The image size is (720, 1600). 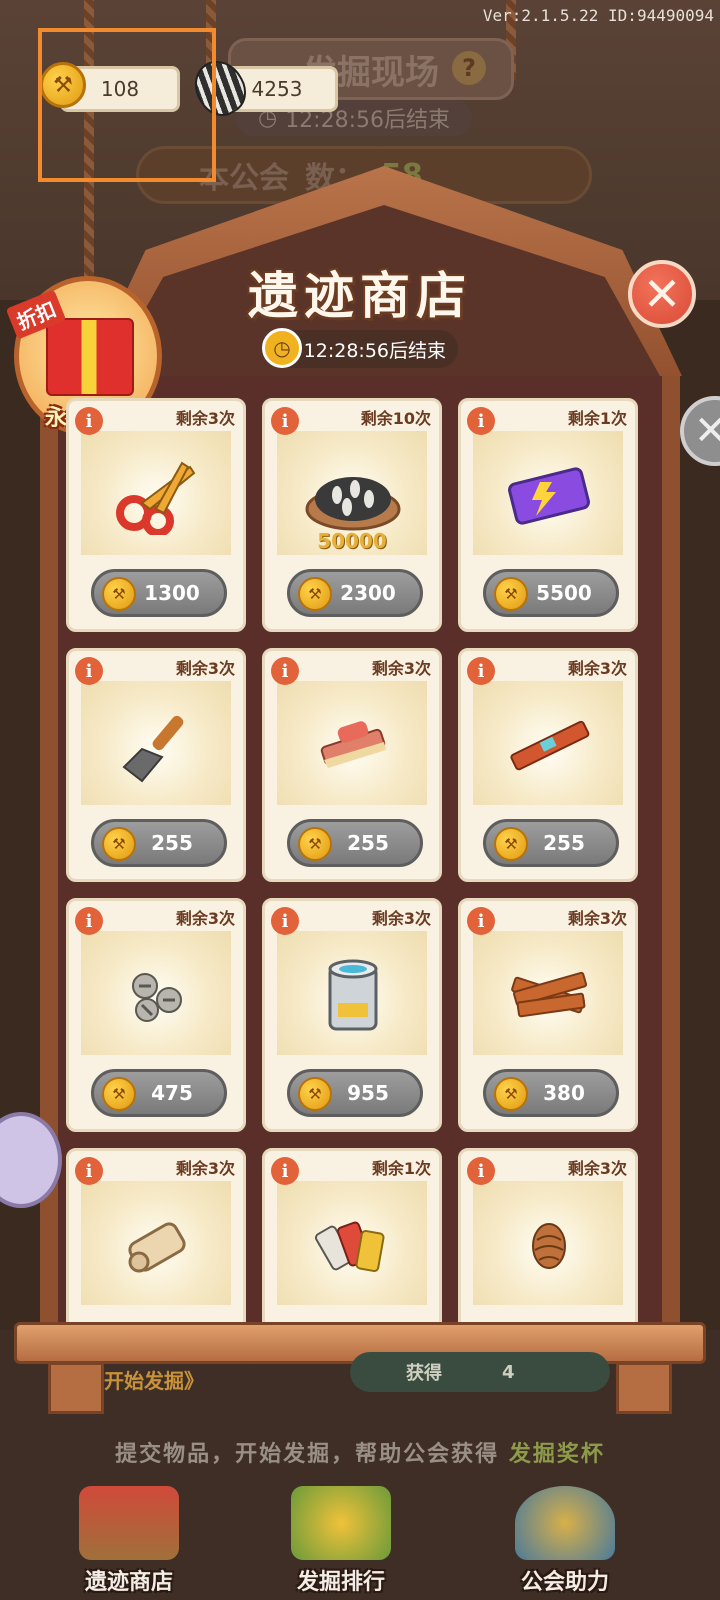 I want to click on close-button: ✕, so click(x=662, y=294).